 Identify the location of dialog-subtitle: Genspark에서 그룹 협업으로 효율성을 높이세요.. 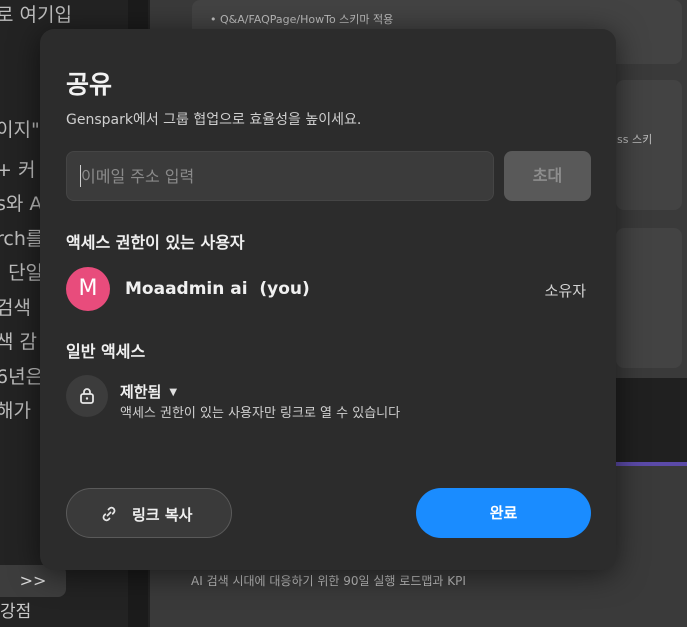
(214, 120).